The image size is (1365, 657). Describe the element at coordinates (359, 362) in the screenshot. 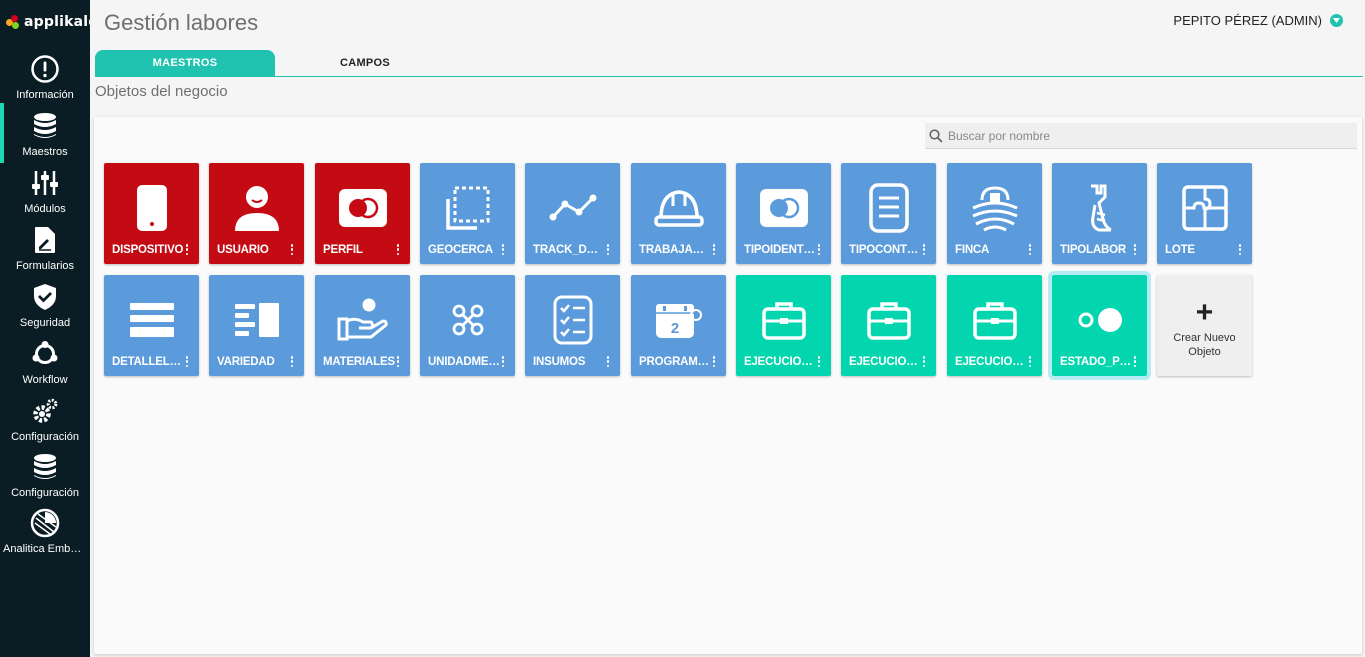

I see `object-card-label: MATERIALES` at that location.